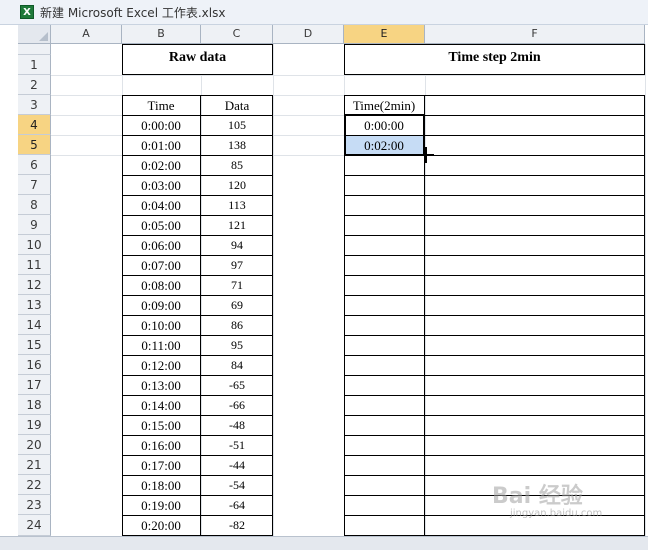 The width and height of the screenshot is (648, 550). Describe the element at coordinates (237, 125) in the screenshot. I see `raw-data-cell: 105` at that location.